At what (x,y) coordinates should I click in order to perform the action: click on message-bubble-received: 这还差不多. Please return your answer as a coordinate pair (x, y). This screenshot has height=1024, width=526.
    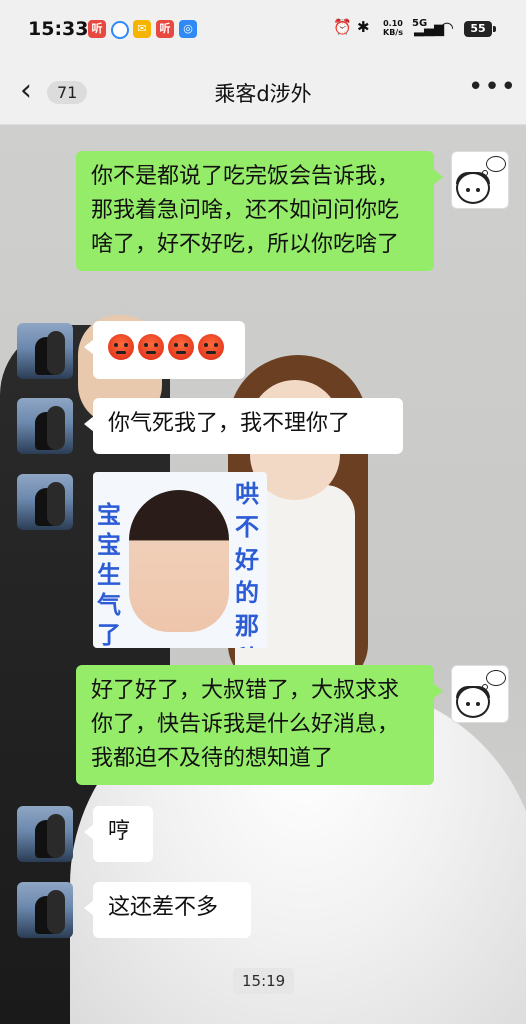
    Looking at the image, I should click on (167, 910).